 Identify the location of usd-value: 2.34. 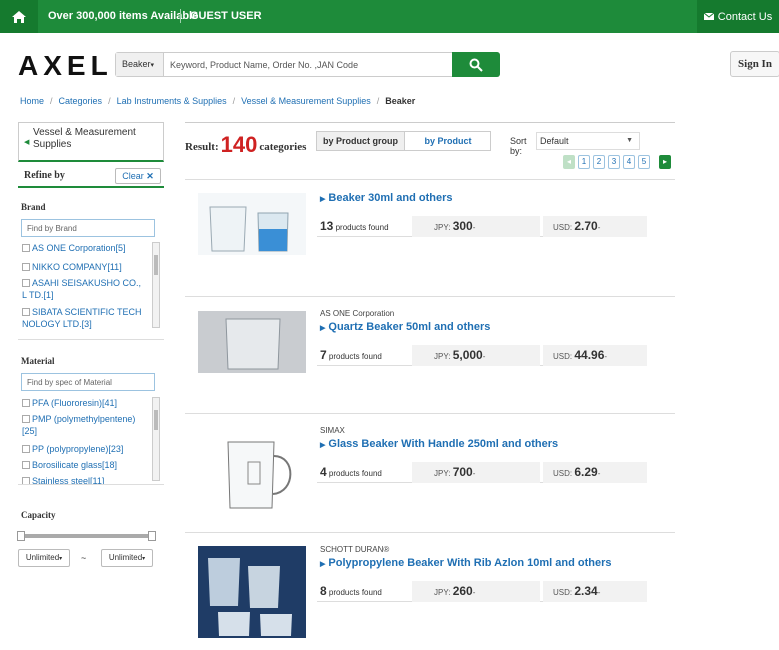
(586, 591).